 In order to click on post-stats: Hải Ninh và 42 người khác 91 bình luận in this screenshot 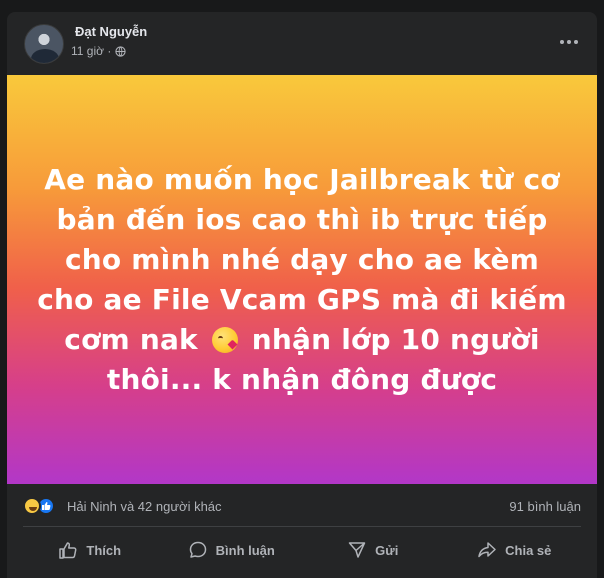, I will do `click(302, 506)`.